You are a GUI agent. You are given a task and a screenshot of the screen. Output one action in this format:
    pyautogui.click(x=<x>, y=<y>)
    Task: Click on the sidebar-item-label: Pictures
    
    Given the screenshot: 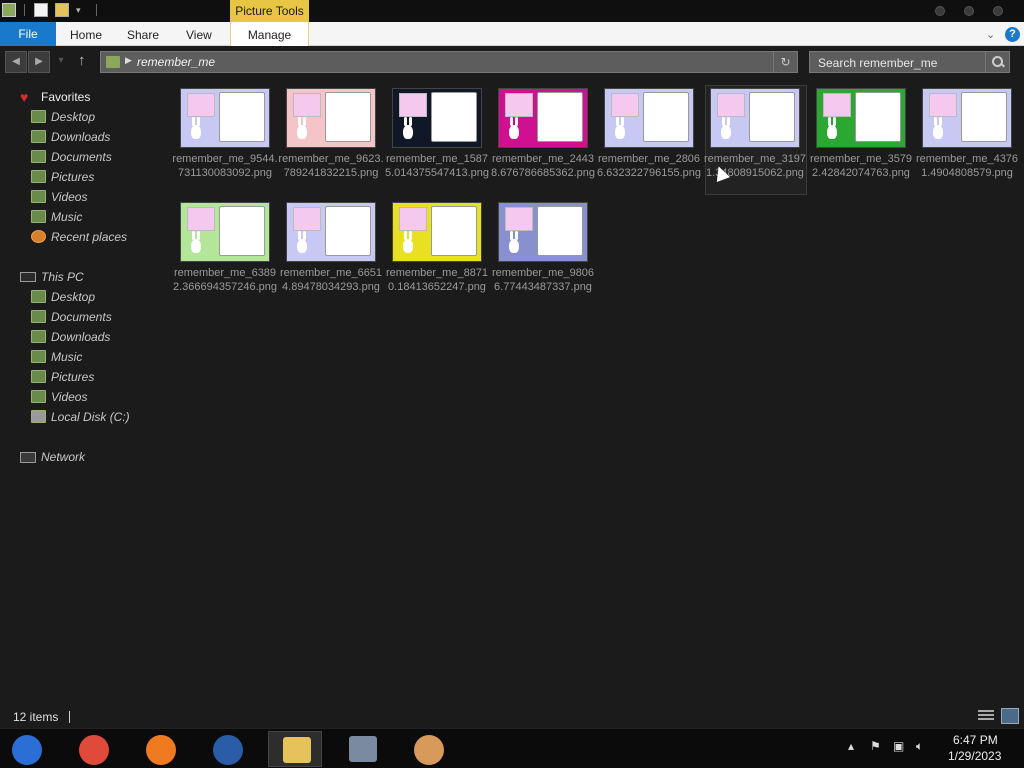 What is the action you would take?
    pyautogui.click(x=73, y=177)
    